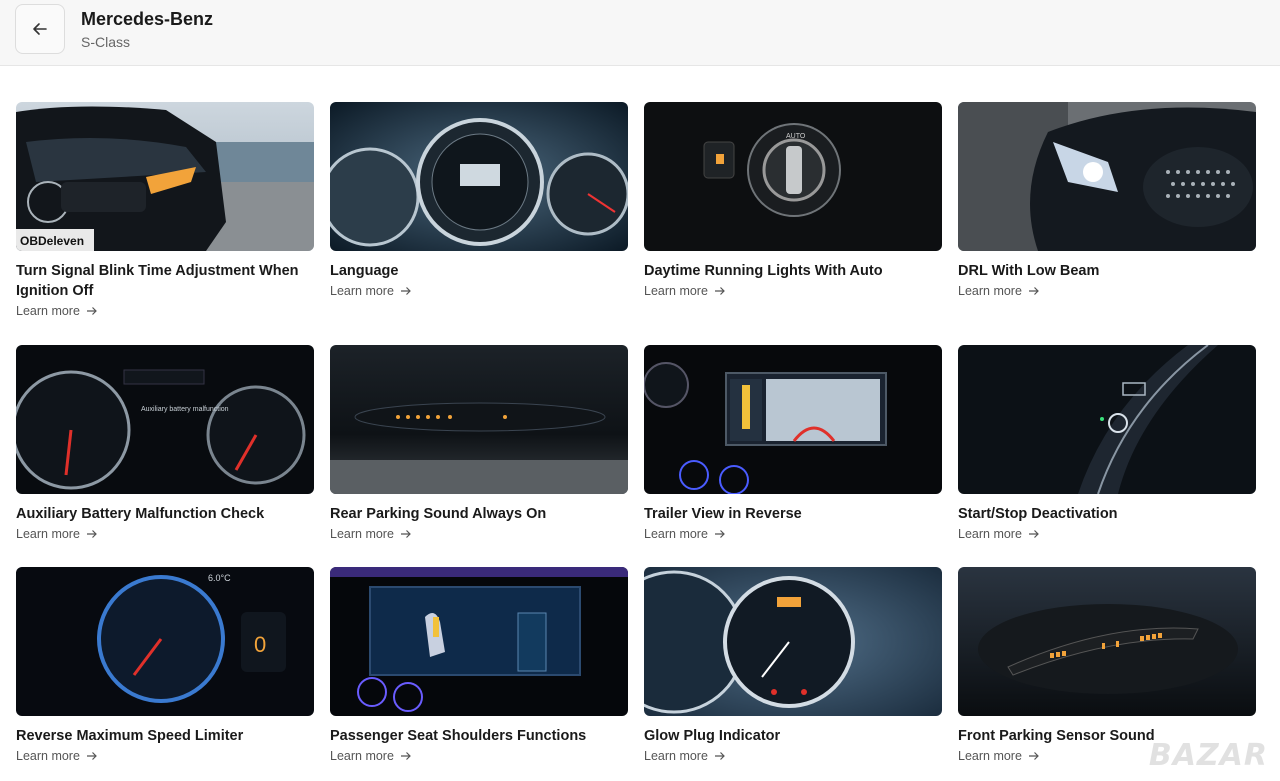 The width and height of the screenshot is (1280, 781). Describe the element at coordinates (640, 33) in the screenshot. I see `page-header: Mercedes-Benz S-Class` at that location.